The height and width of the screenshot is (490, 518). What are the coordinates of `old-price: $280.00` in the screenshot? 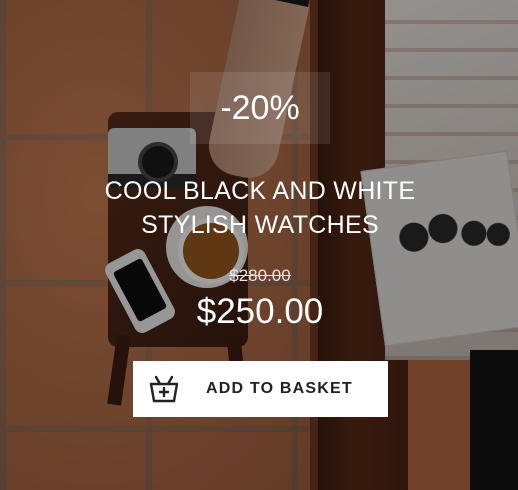 It's located at (260, 275).